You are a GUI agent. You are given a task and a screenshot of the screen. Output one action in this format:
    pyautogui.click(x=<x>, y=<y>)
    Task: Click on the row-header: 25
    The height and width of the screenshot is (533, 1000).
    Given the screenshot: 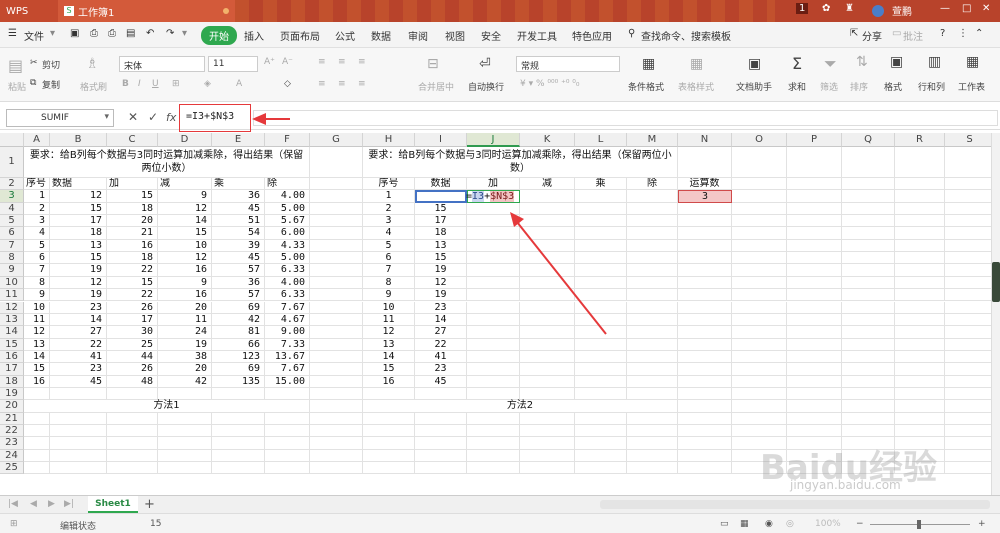 What is the action you would take?
    pyautogui.click(x=12, y=468)
    